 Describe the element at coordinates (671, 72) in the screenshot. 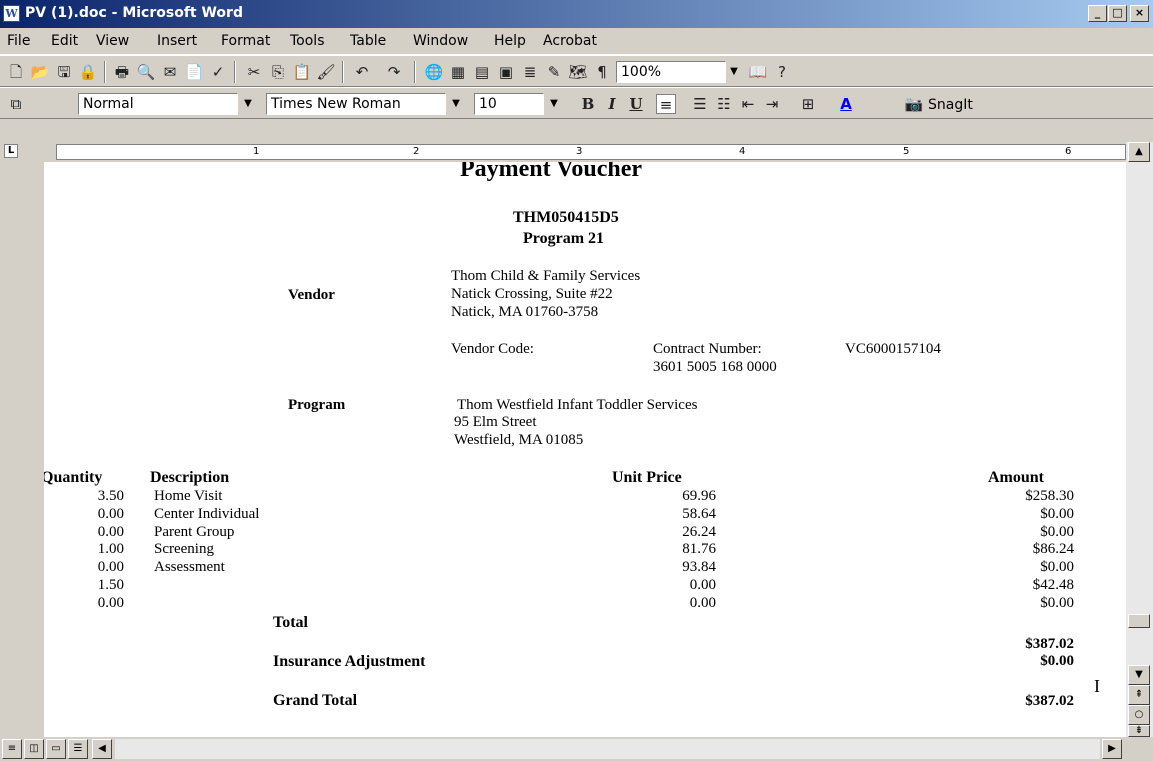

I see `zoom-select: 100%` at that location.